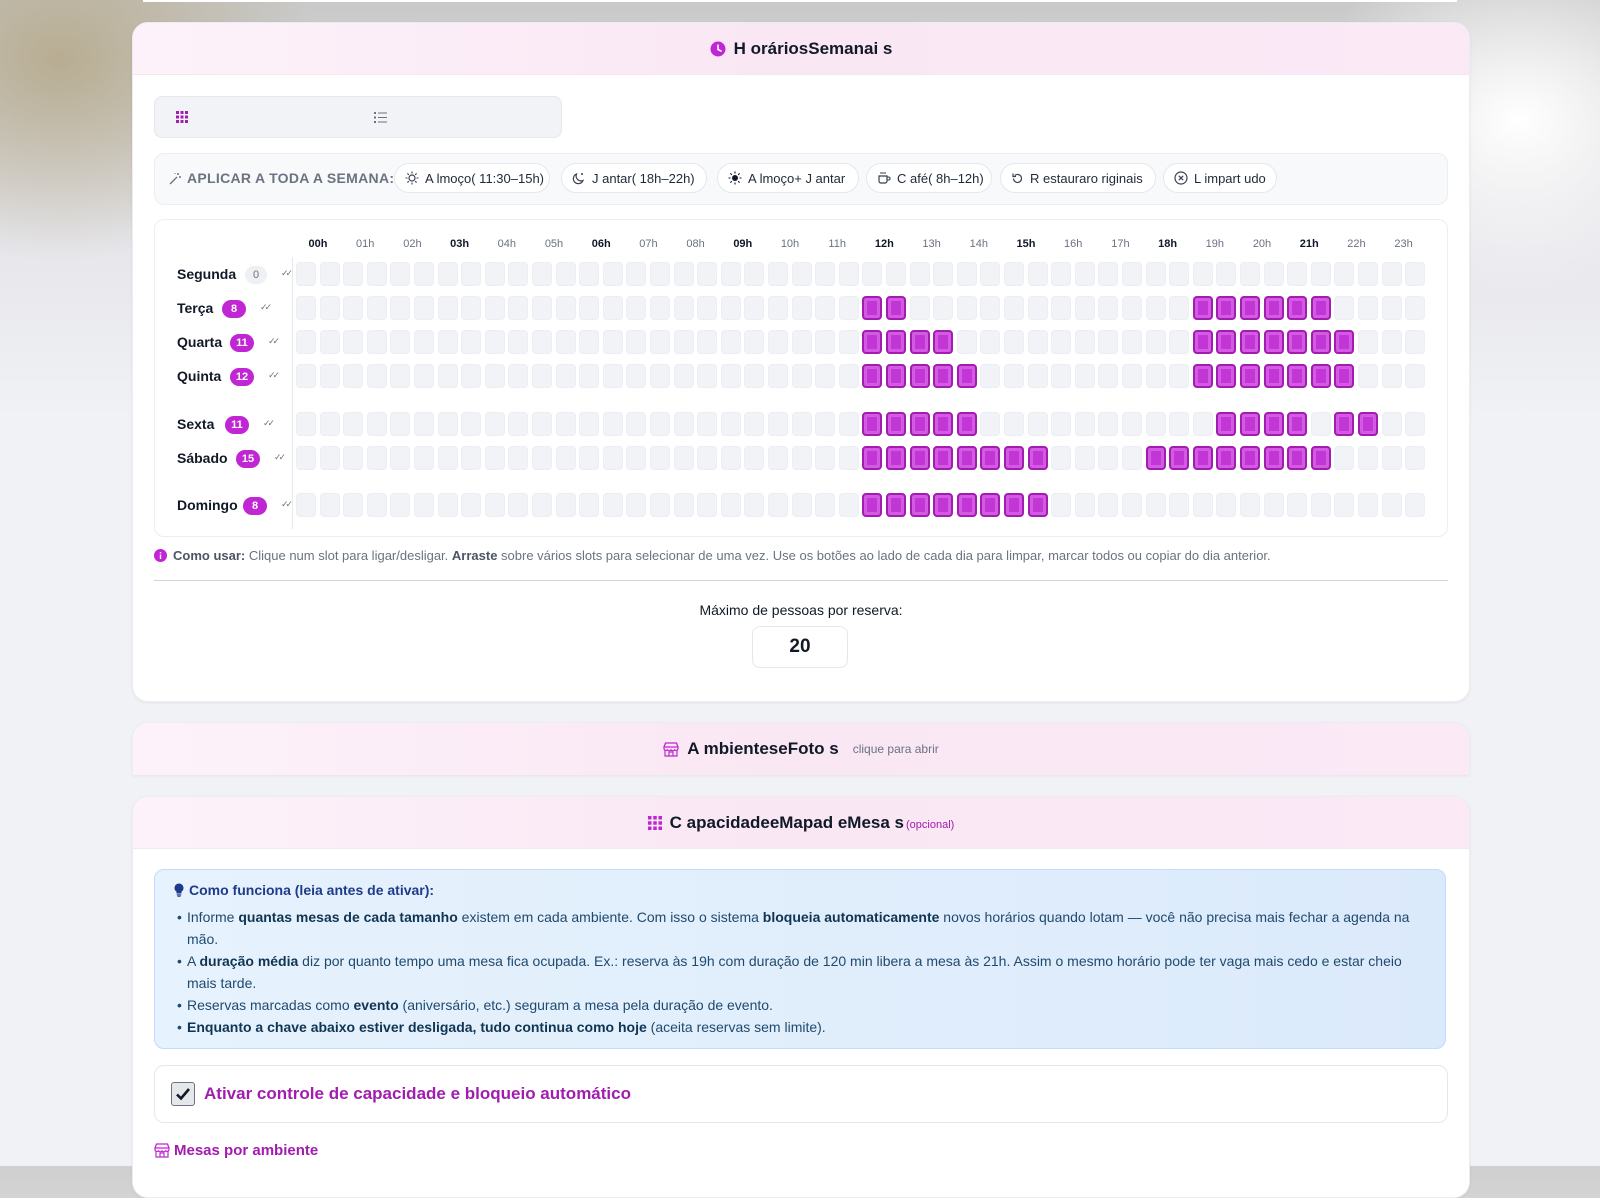  I want to click on ambientes-card: A mbienteseFoto s clique para abrir, so click(801, 748).